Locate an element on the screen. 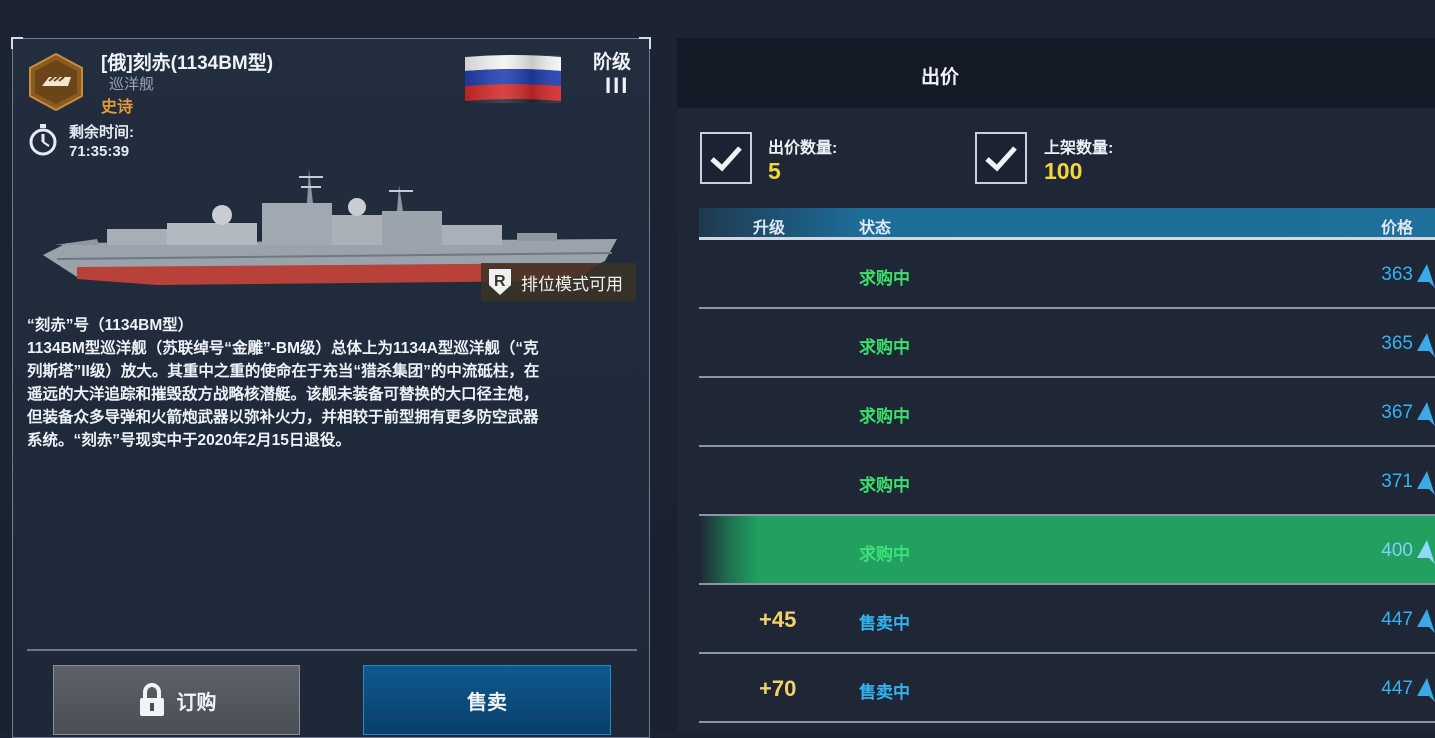 This screenshot has height=738, width=1435. offer-price: 371 is located at coordinates (1397, 481).